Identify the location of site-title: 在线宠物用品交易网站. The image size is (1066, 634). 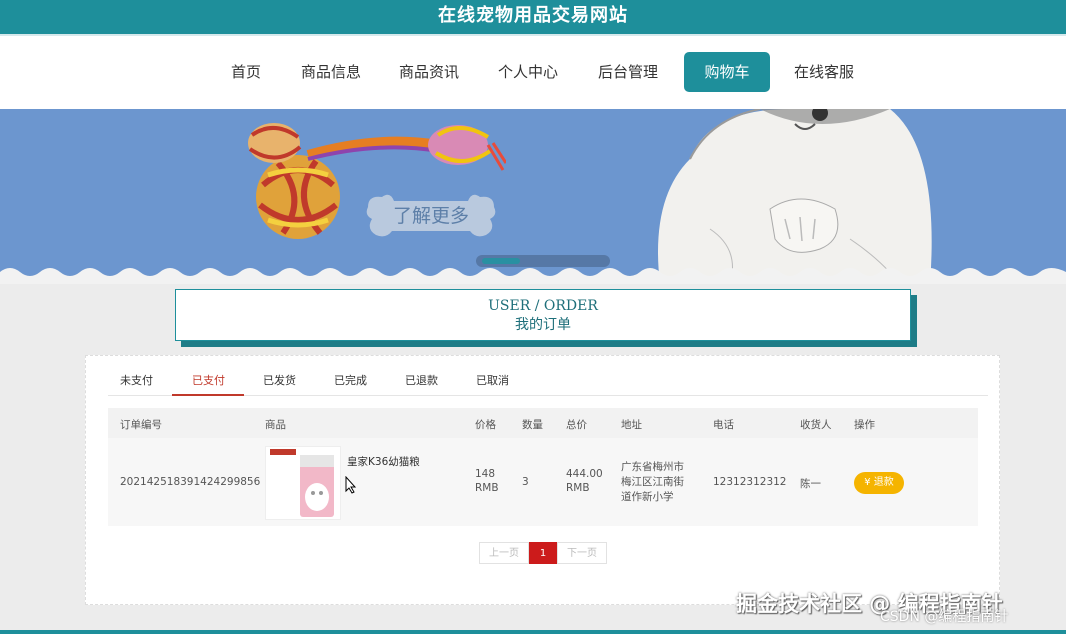
(533, 15).